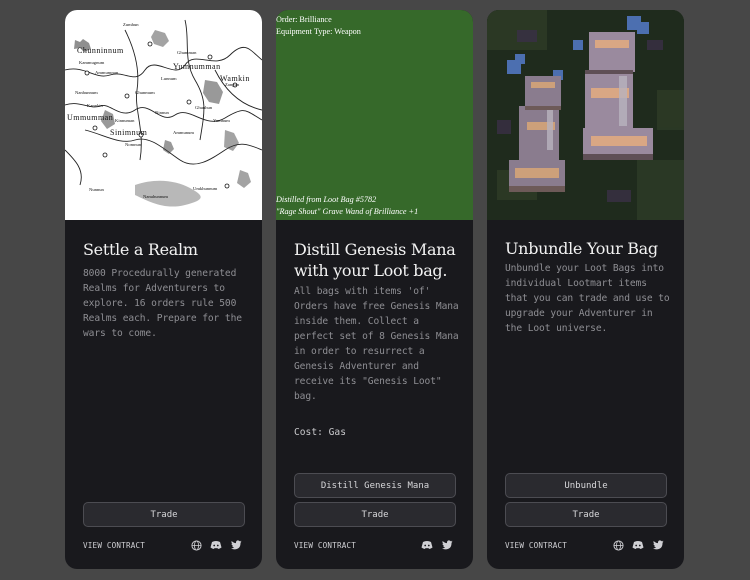 The image size is (750, 580). Describe the element at coordinates (140, 249) in the screenshot. I see `card-title: Settle a Realm` at that location.